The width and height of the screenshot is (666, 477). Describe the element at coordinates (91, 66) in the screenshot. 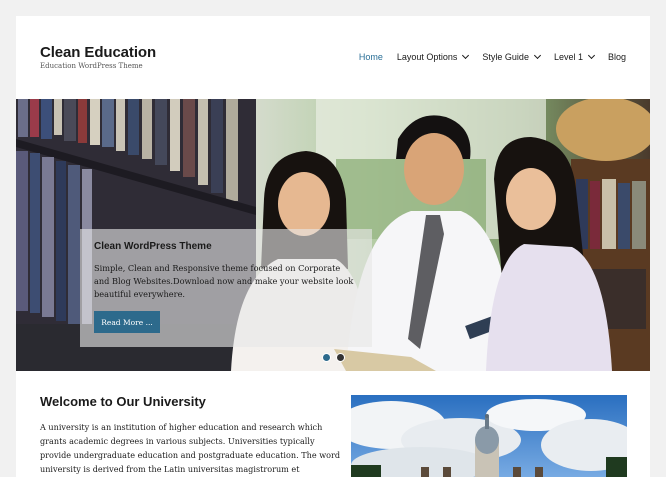

I see `site-description: Education WordPress Theme` at that location.